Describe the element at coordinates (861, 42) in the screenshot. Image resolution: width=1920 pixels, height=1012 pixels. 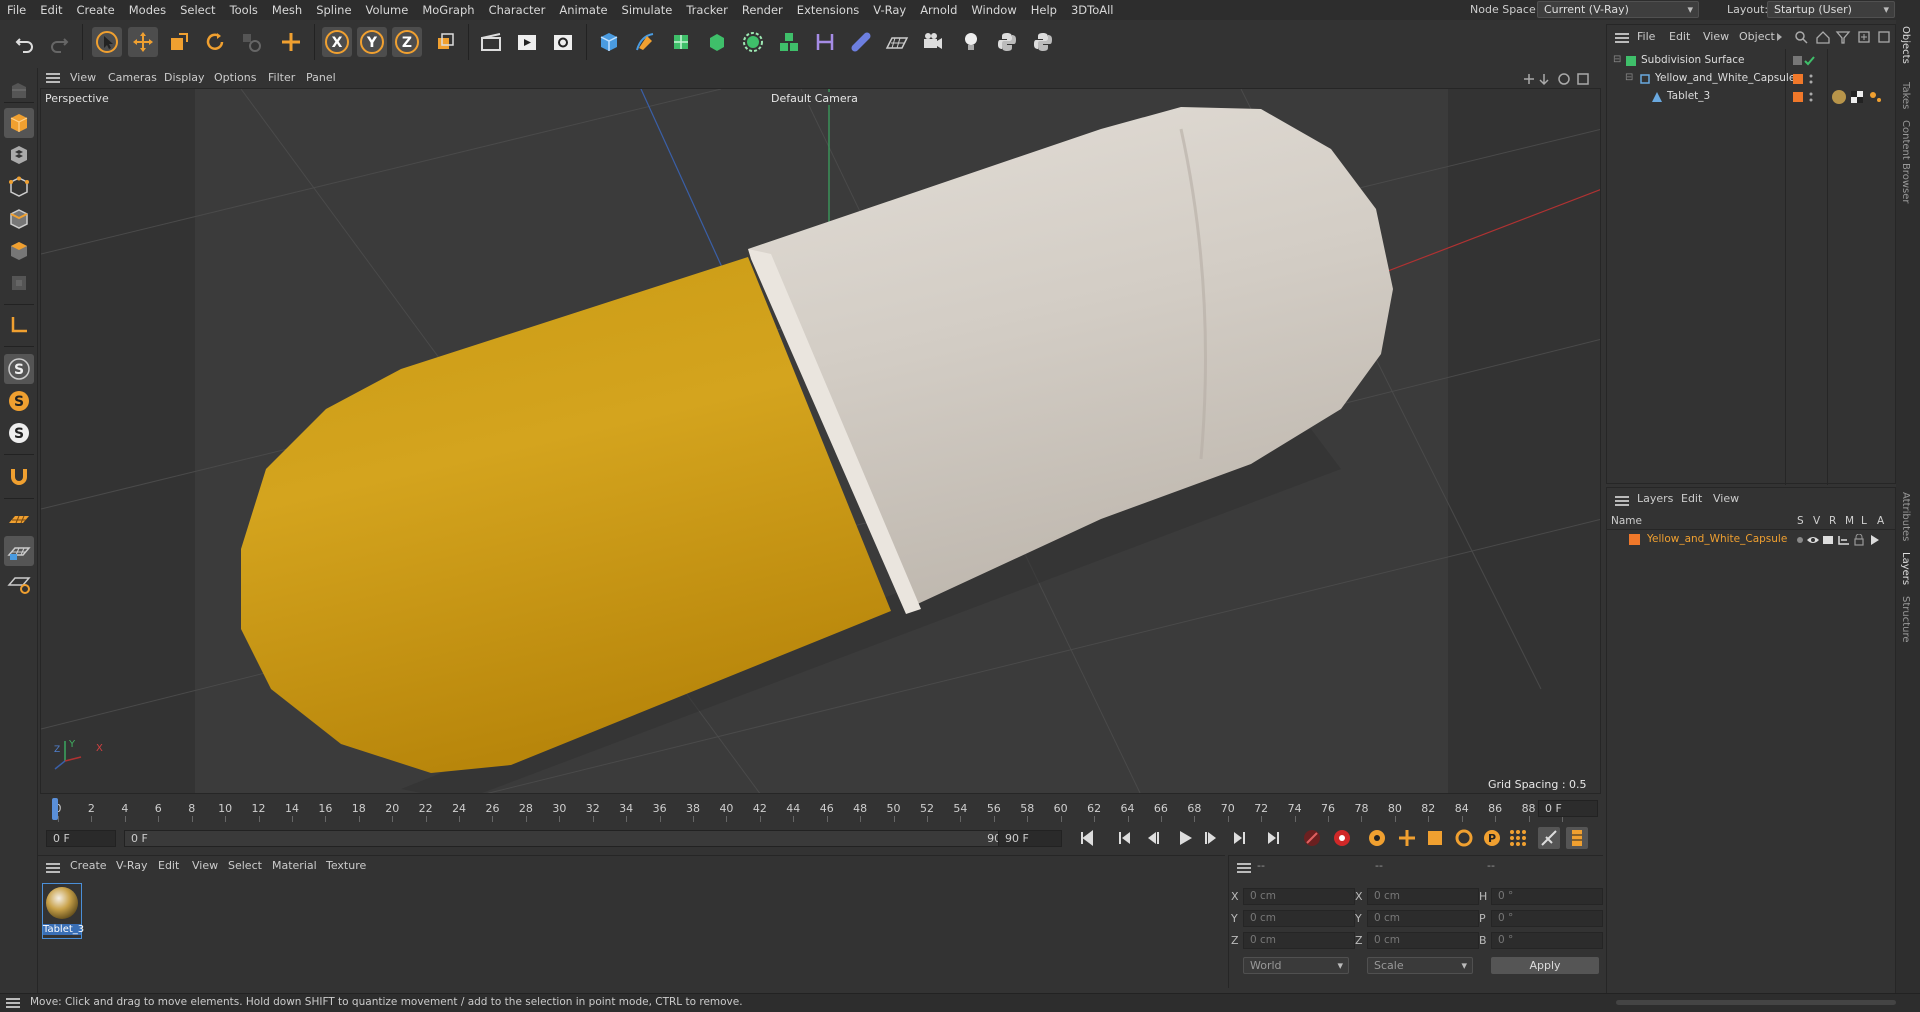
I see `field-button` at that location.